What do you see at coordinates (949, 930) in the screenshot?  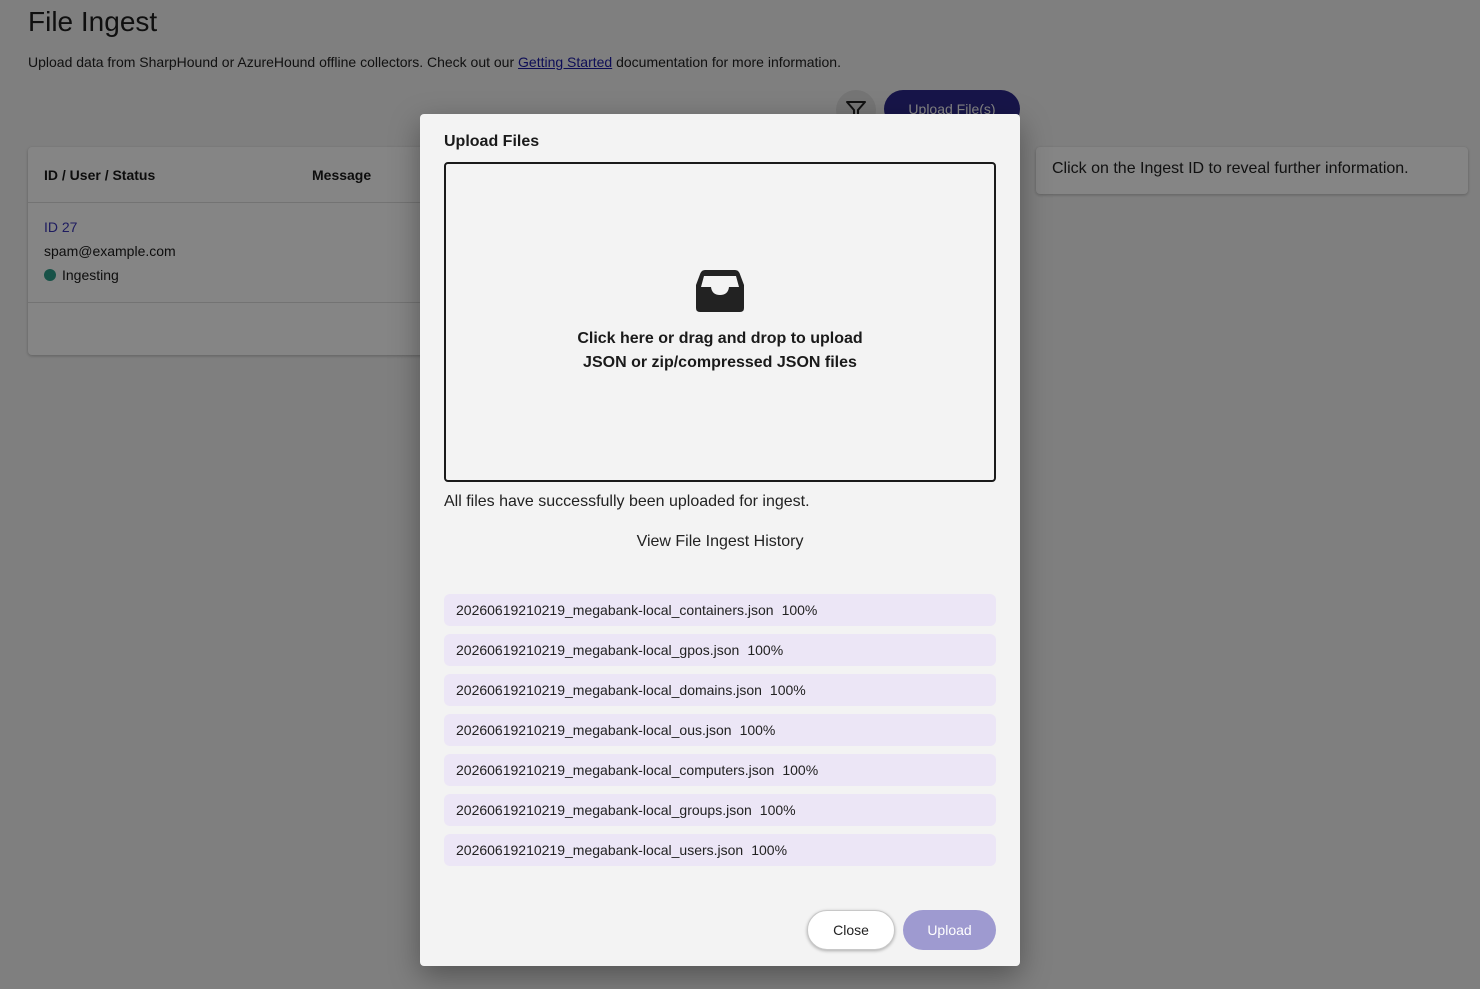 I see `upload-button: Upload` at bounding box center [949, 930].